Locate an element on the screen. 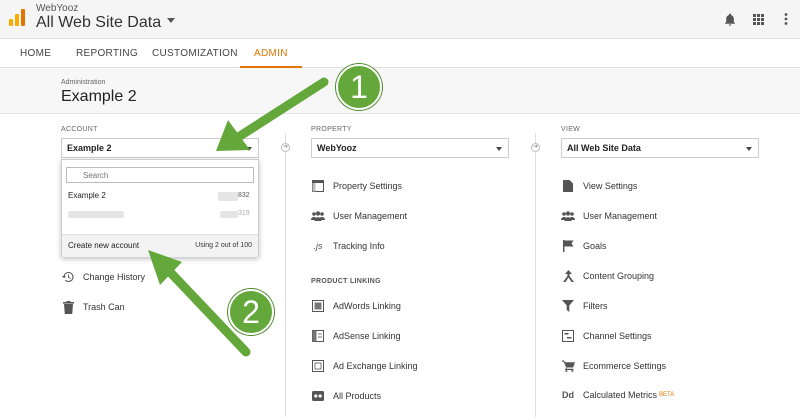 This screenshot has height=417, width=800. settings-window-icon is located at coordinates (318, 186).